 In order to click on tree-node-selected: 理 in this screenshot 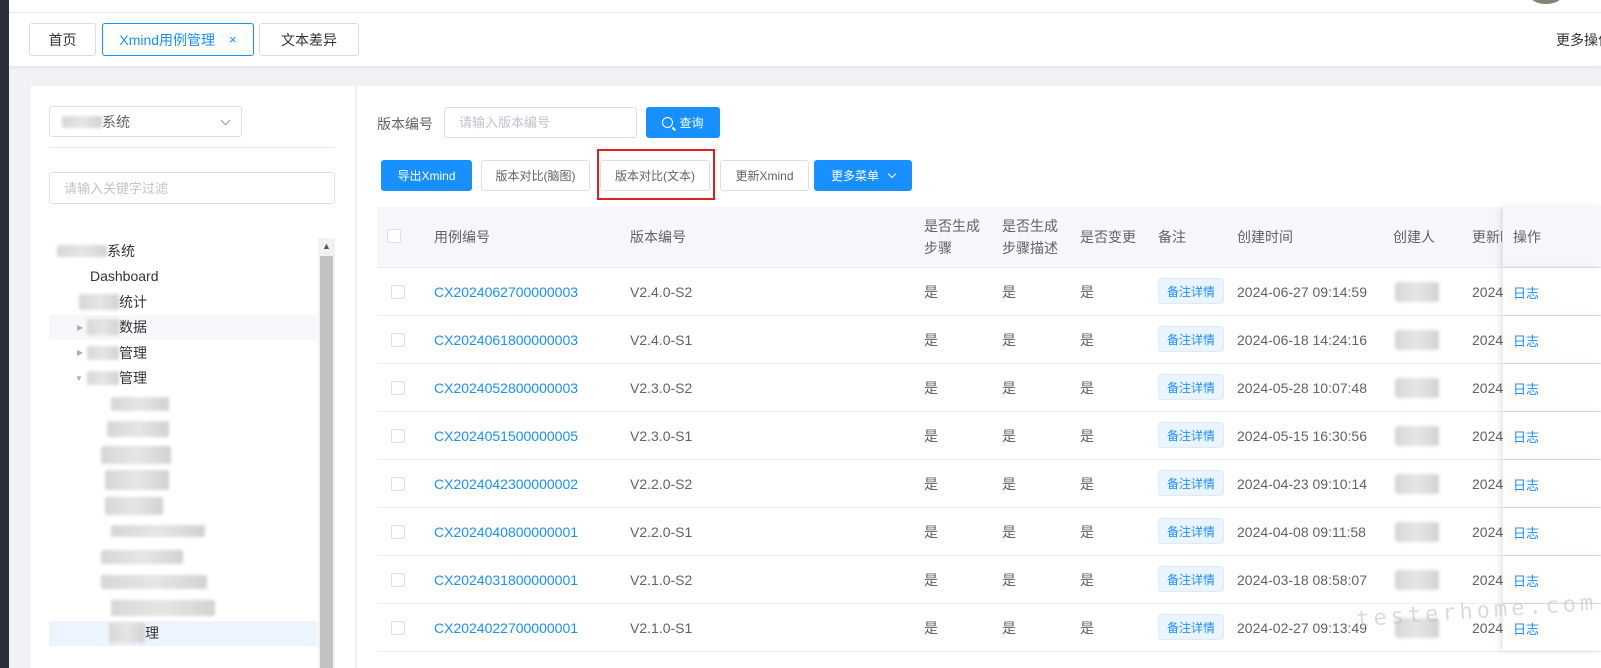, I will do `click(183, 633)`.